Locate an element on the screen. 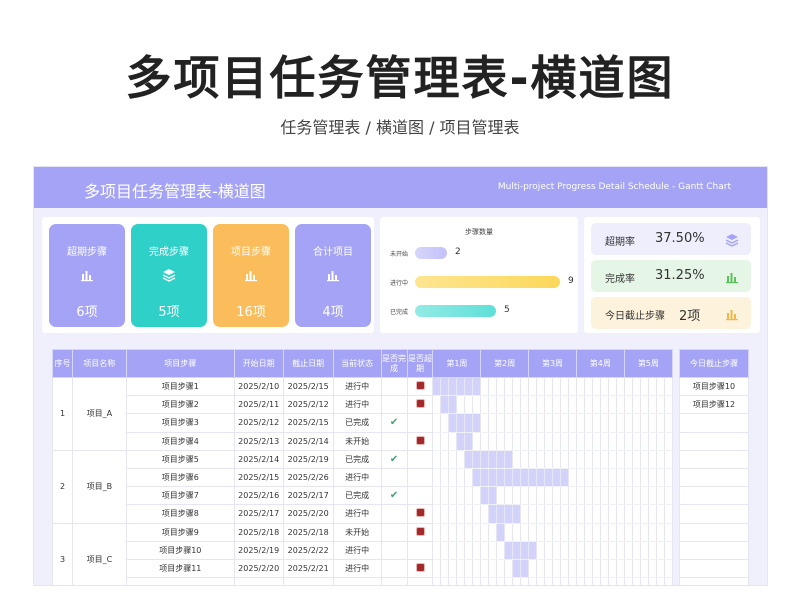  kpi-card: 完成步骤 5项 is located at coordinates (169, 275).